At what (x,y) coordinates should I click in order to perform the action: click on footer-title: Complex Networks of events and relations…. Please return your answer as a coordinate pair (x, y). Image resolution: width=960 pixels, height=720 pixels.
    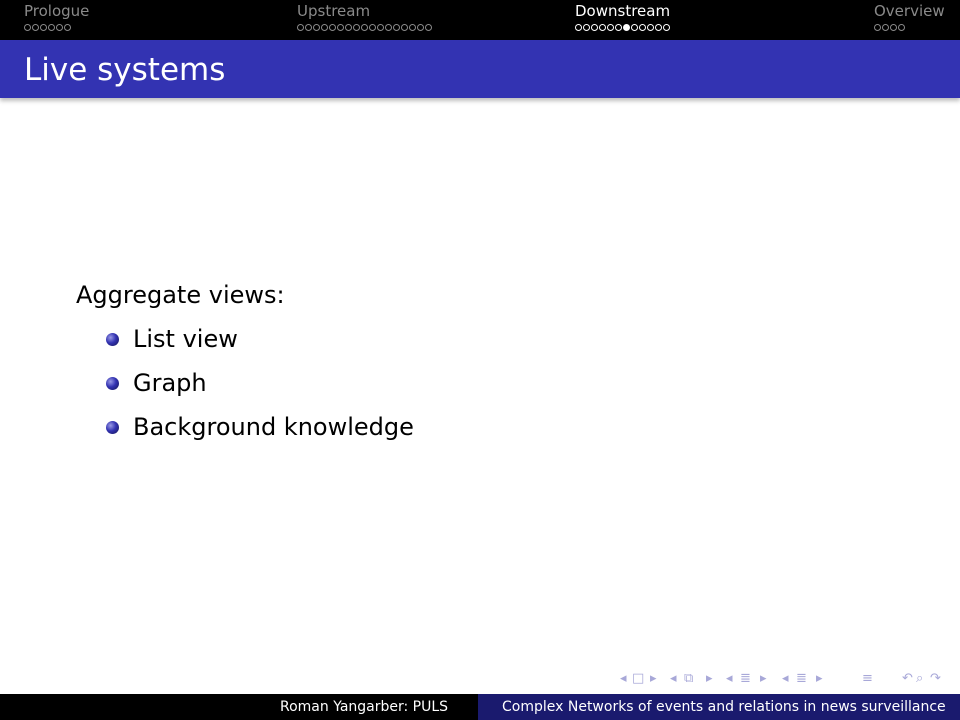
    Looking at the image, I should click on (724, 707).